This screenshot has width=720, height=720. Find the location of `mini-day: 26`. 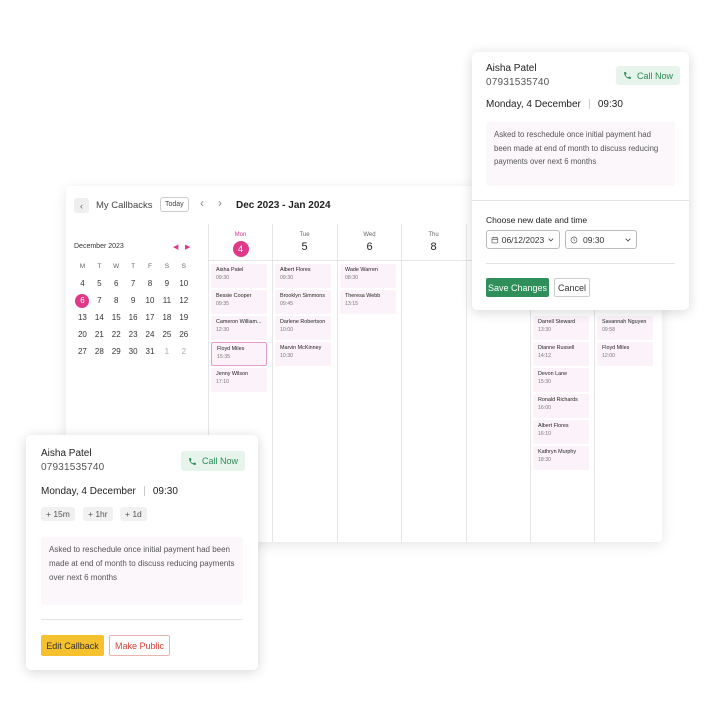

mini-day: 26 is located at coordinates (183, 335).